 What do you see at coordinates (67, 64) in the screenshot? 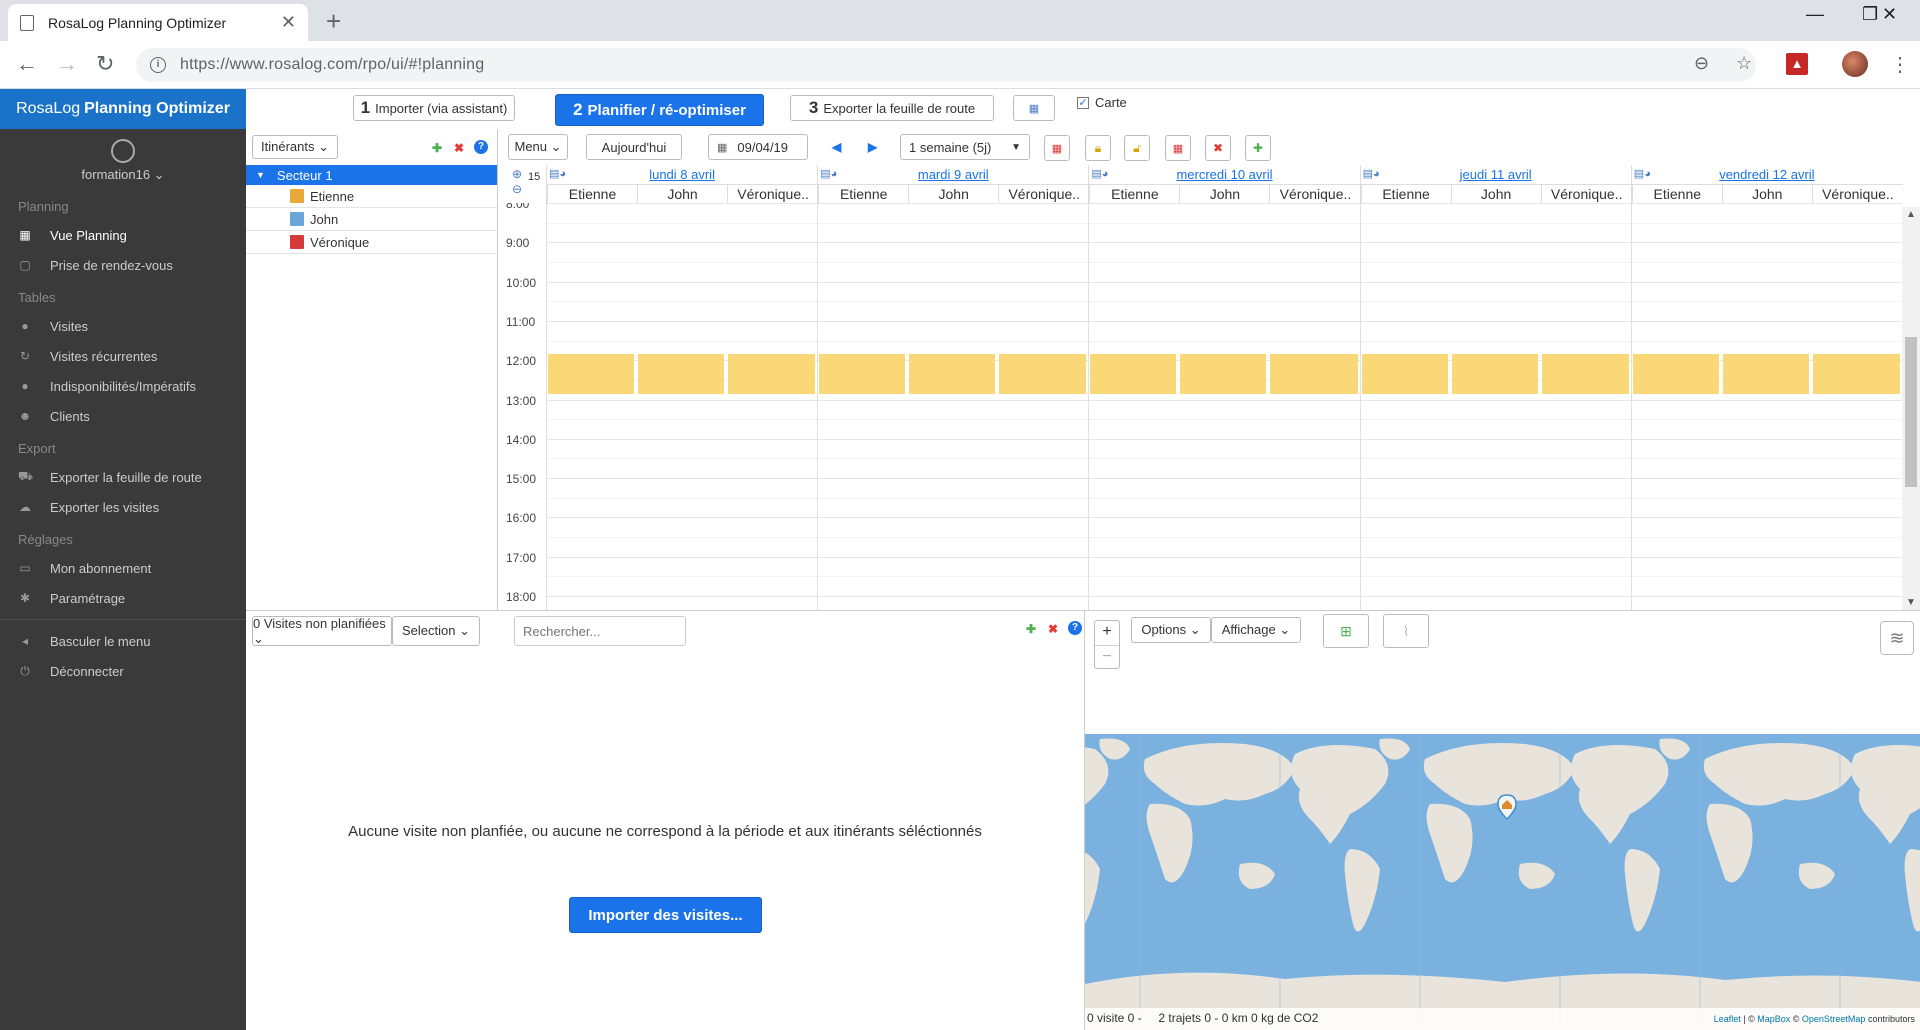
I see `forward-icon: →` at bounding box center [67, 64].